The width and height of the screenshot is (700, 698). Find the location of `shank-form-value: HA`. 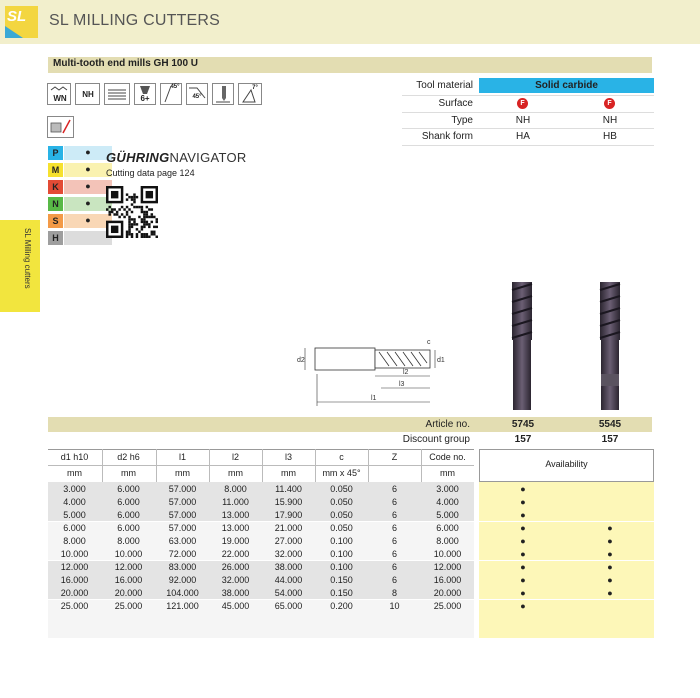

shank-form-value: HA is located at coordinates (523, 136).